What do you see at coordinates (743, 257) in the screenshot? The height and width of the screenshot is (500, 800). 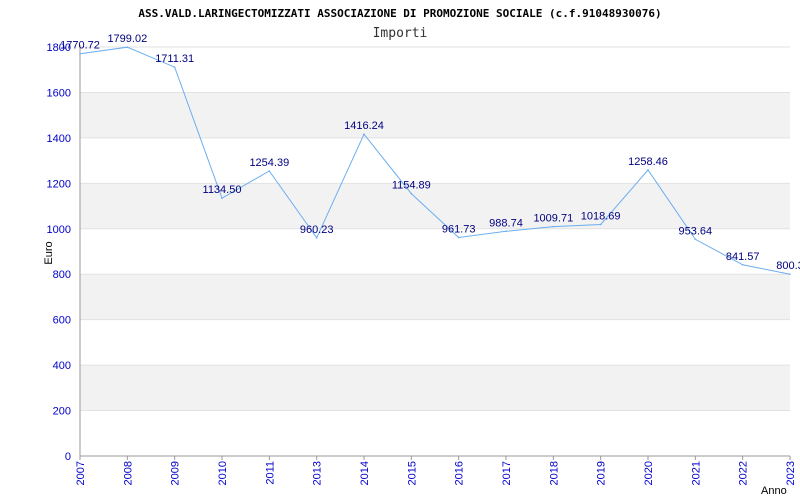 I see `data-label: 841.57` at bounding box center [743, 257].